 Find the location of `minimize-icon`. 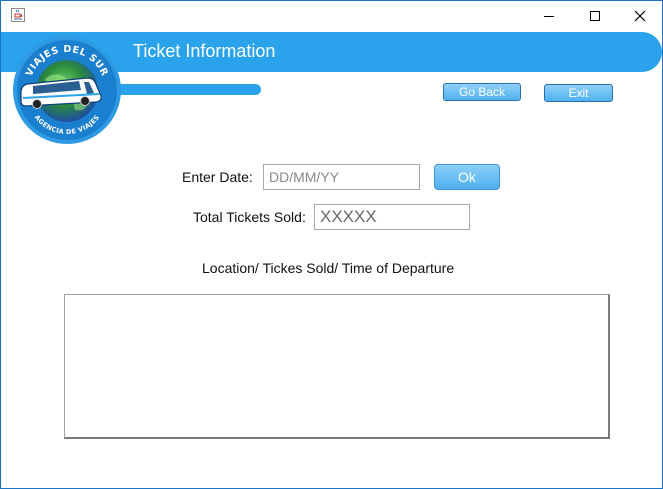

minimize-icon is located at coordinates (549, 16).